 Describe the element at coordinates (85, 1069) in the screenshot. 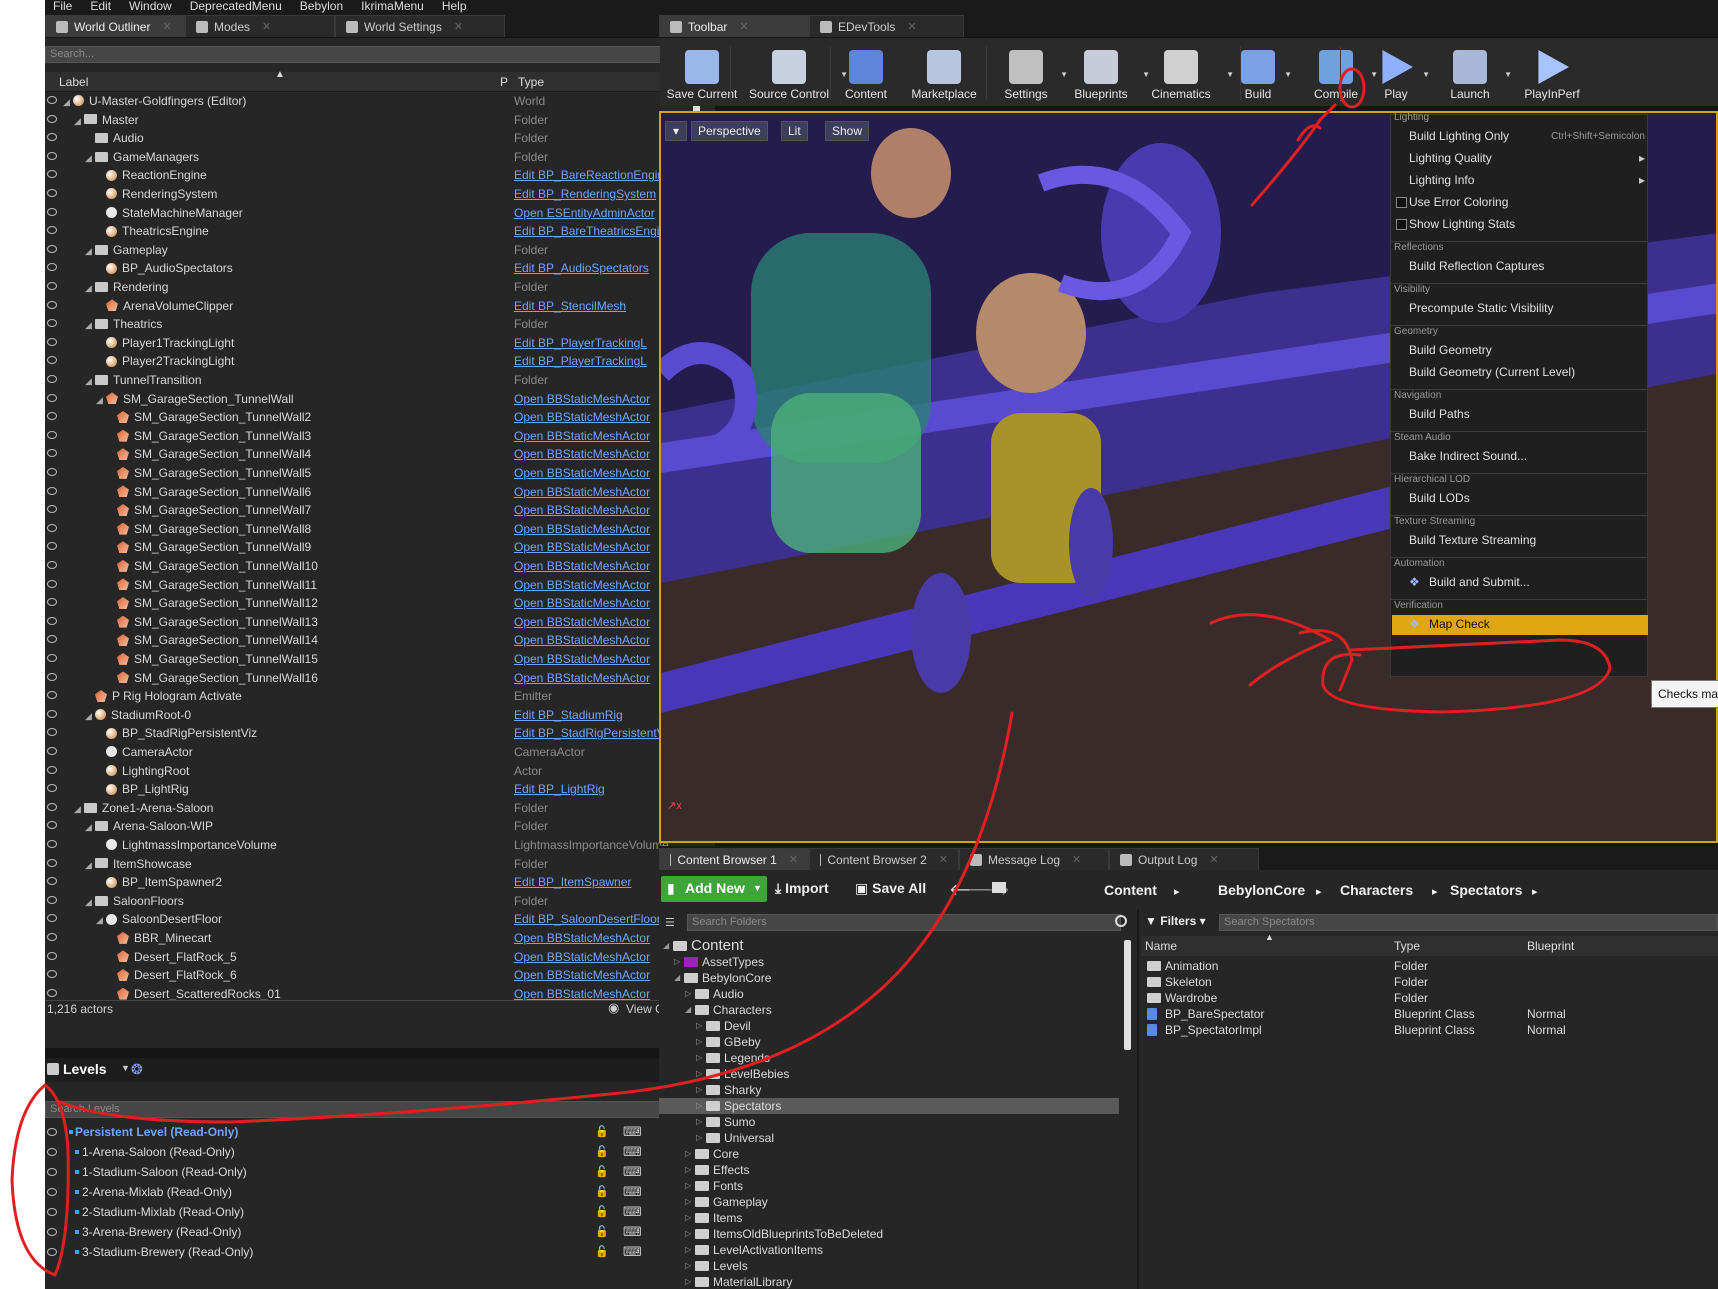

I see `levels-title: Levels` at that location.